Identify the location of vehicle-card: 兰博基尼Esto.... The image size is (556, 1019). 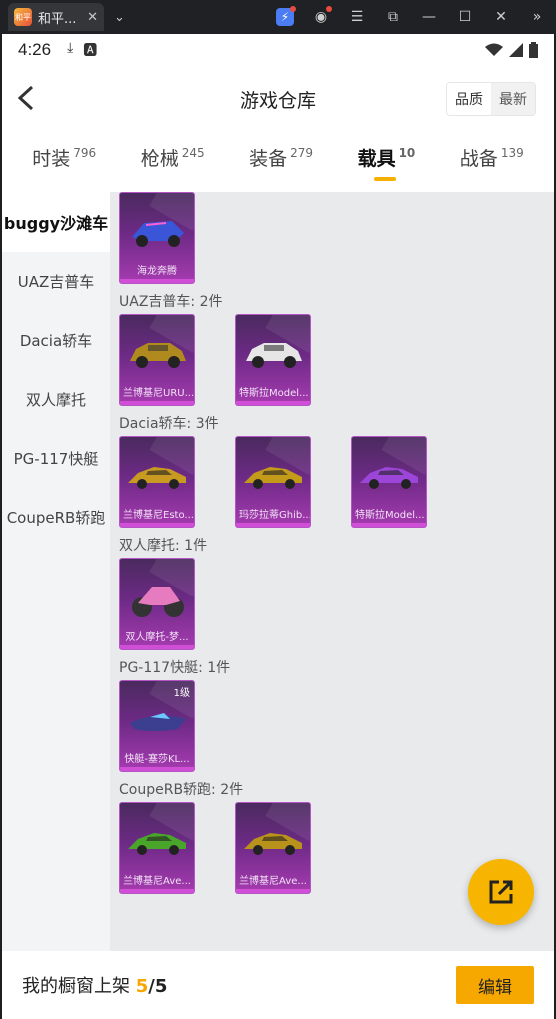
(157, 482).